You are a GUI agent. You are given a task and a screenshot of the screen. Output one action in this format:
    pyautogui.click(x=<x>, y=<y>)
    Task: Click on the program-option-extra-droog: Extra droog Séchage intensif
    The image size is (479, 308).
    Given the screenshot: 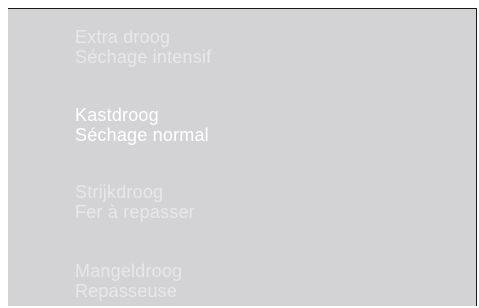 What is the action you would take?
    pyautogui.click(x=143, y=47)
    